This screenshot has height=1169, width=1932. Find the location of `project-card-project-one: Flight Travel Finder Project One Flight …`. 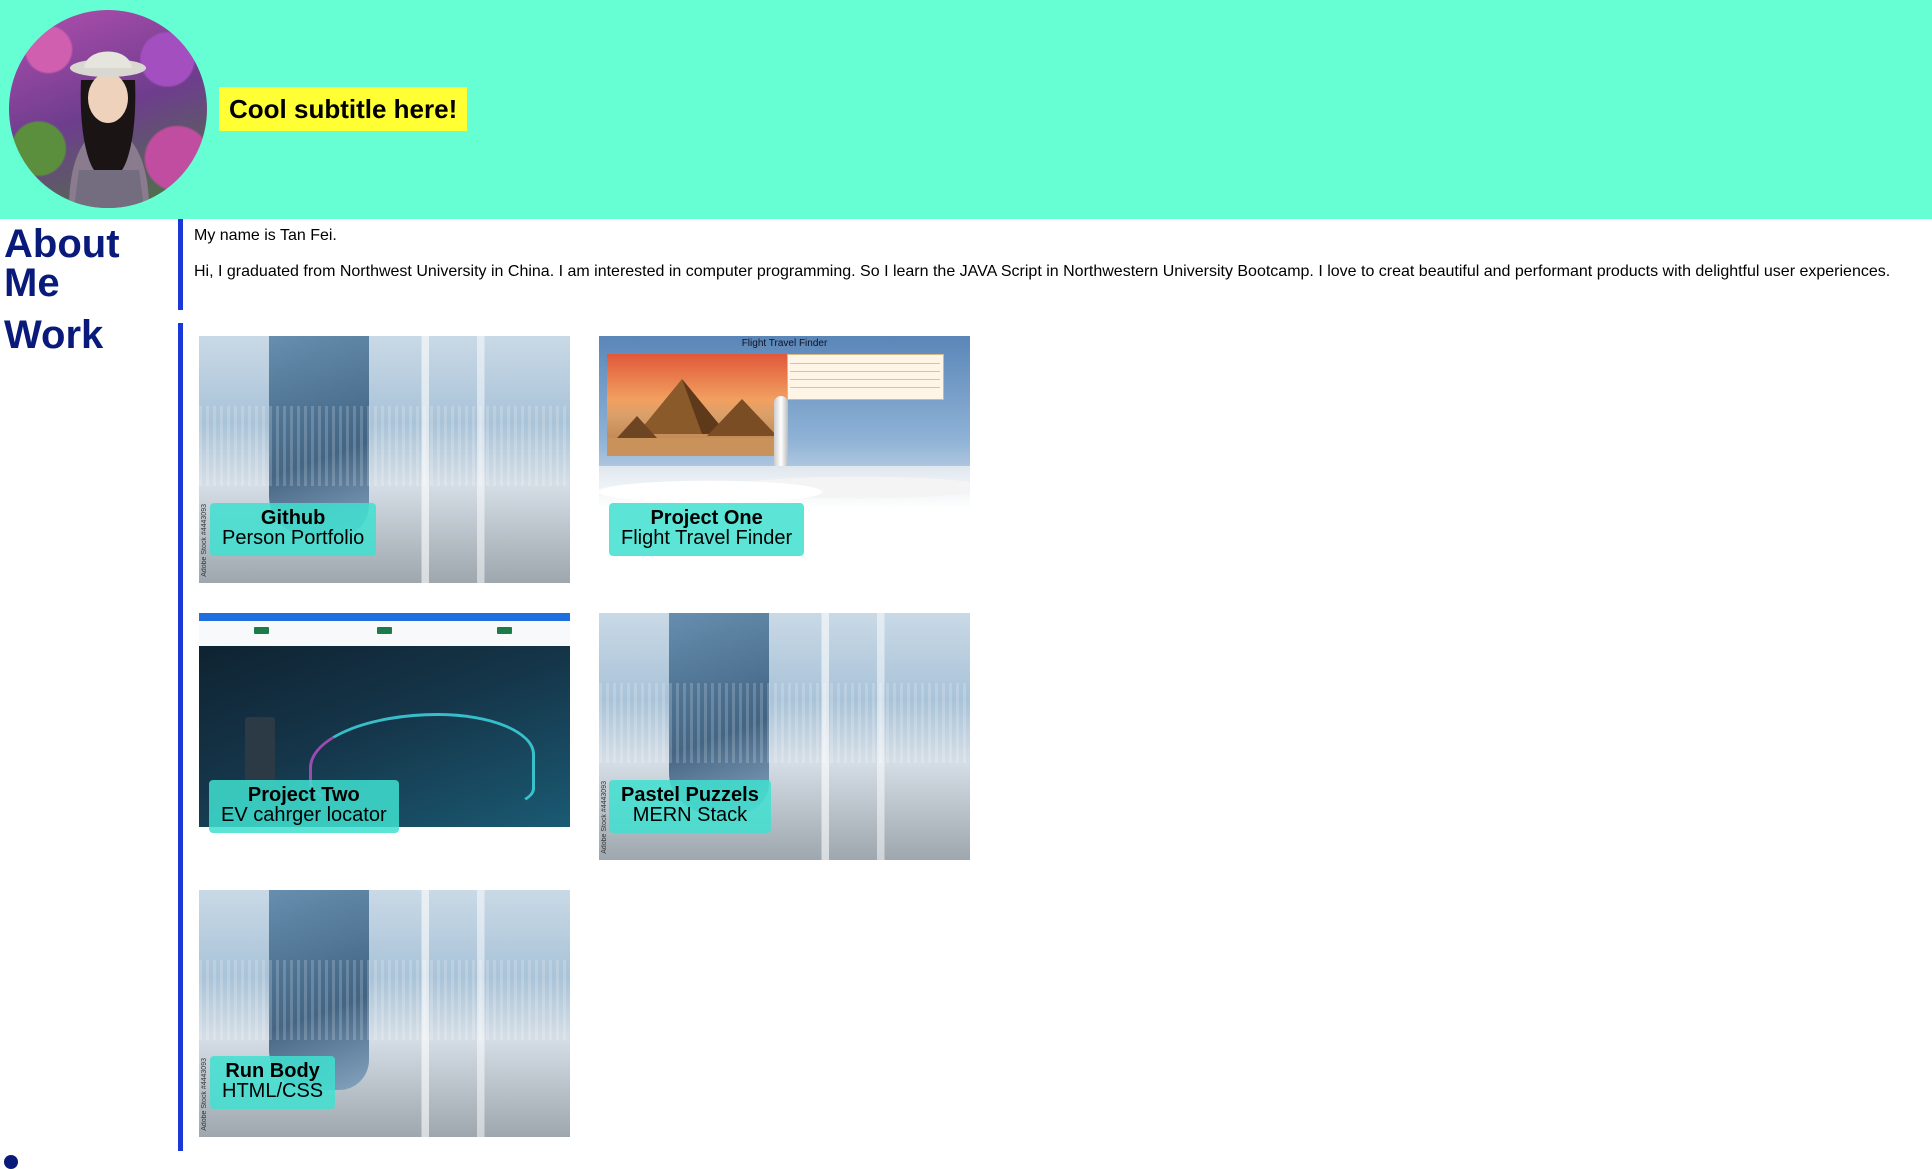

project-card-project-one: Flight Travel Finder Project One Flight … is located at coordinates (784, 459).